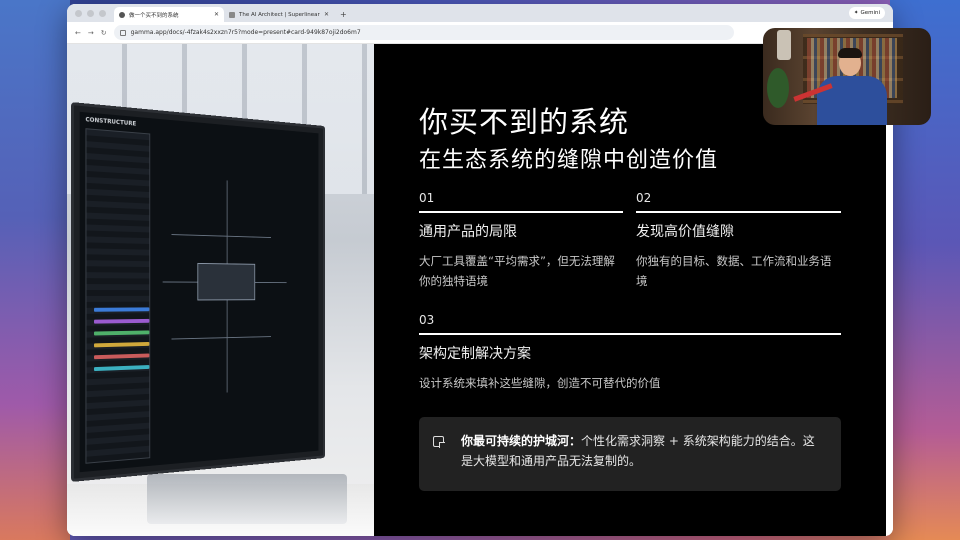 This screenshot has height=540, width=960. I want to click on callout-bold: 你最可持续的护城河：, so click(521, 441).